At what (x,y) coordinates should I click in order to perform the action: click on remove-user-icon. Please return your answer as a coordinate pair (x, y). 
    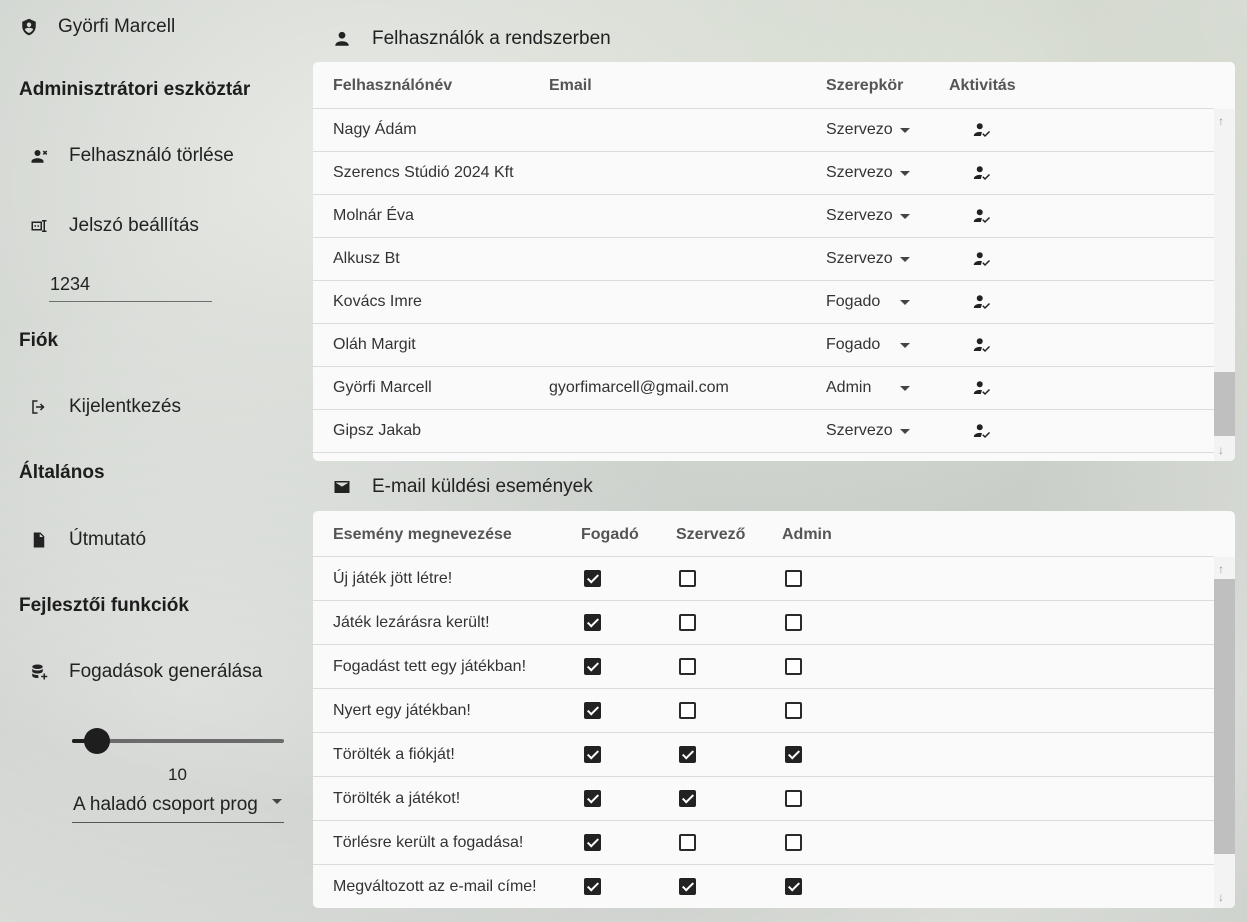
    Looking at the image, I should click on (39, 156).